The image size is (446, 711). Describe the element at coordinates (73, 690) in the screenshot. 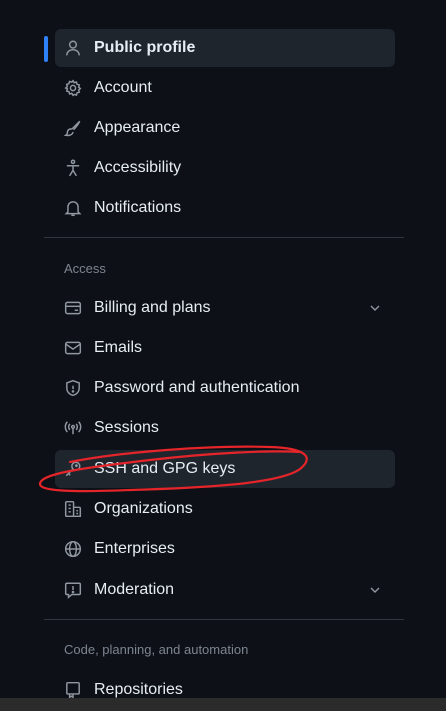

I see `repo-icon` at that location.